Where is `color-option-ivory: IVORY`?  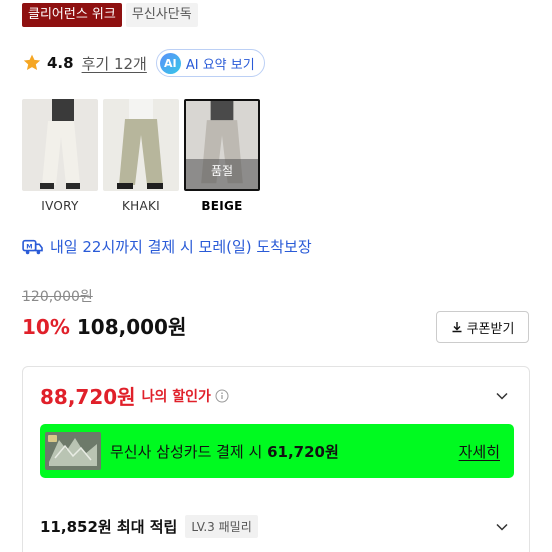 color-option-ivory: IVORY is located at coordinates (60, 156).